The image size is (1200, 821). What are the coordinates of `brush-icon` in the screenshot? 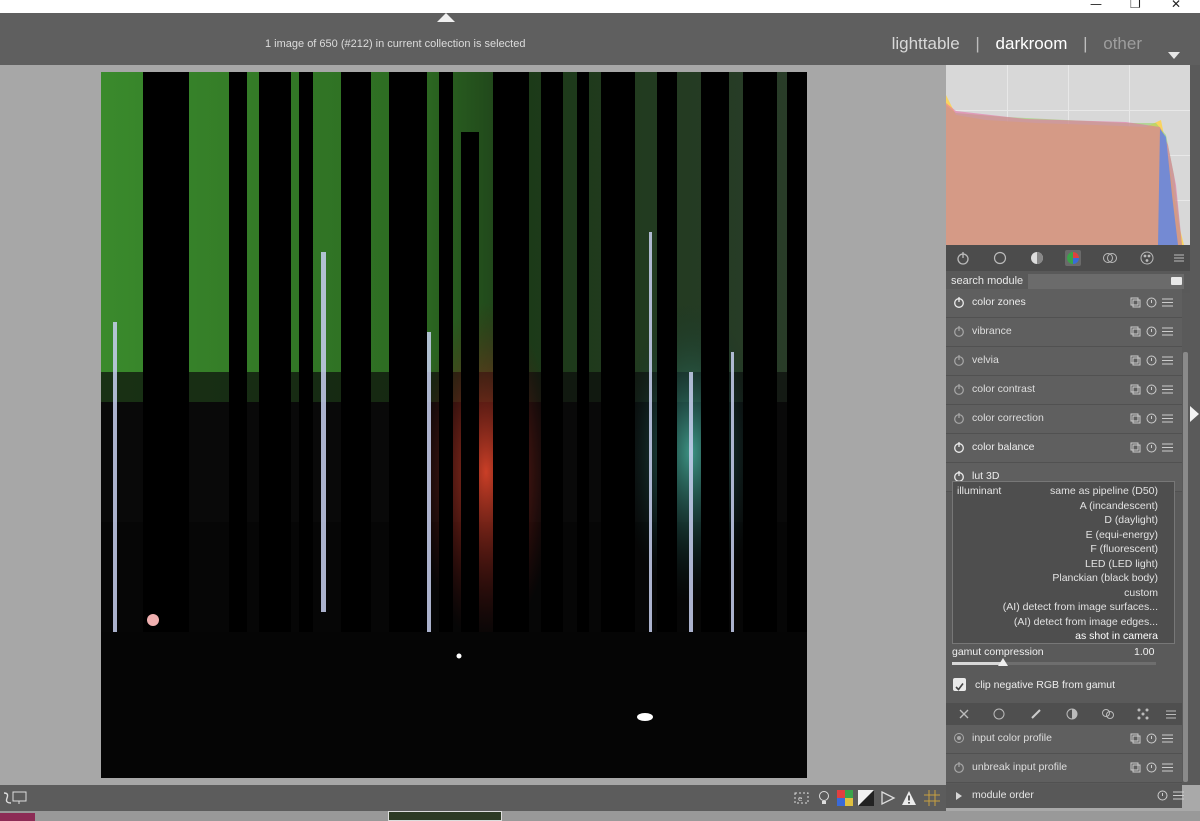 It's located at (1036, 714).